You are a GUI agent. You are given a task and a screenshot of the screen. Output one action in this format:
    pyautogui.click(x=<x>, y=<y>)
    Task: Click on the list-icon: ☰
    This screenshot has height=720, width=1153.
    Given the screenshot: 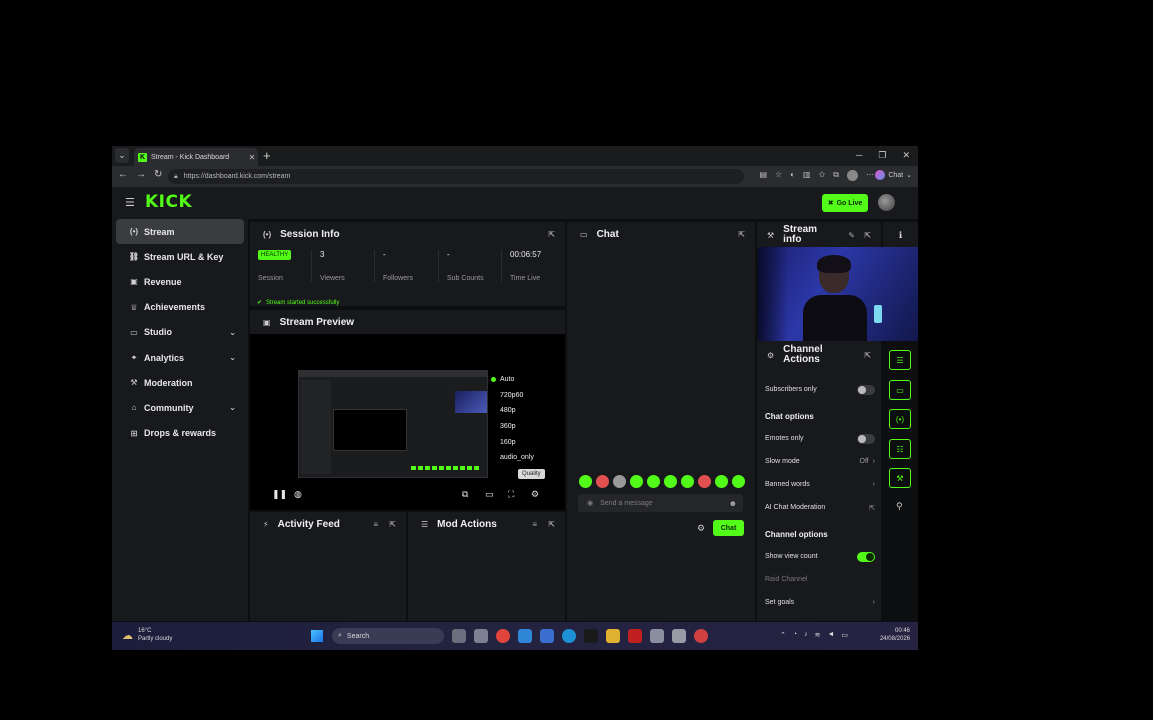 What is the action you would take?
    pyautogui.click(x=900, y=360)
    